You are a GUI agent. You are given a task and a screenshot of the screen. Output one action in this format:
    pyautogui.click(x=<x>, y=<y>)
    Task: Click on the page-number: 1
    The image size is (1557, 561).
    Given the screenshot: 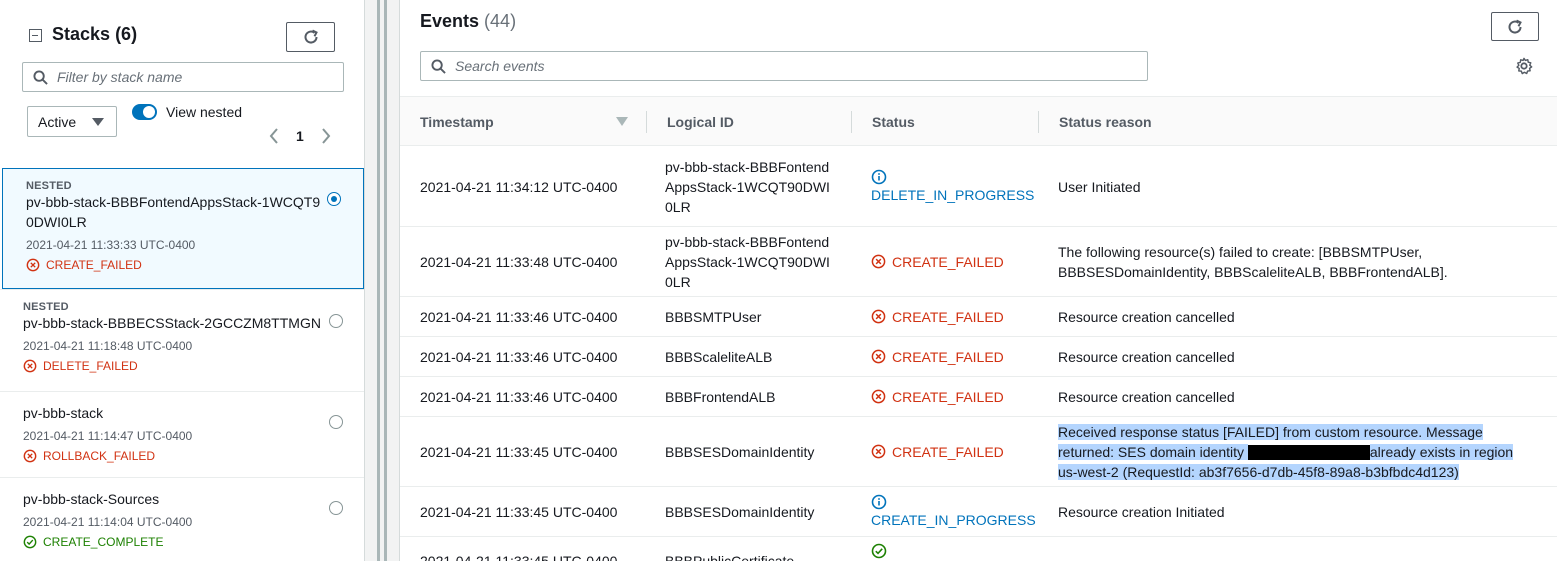 What is the action you would take?
    pyautogui.click(x=300, y=136)
    